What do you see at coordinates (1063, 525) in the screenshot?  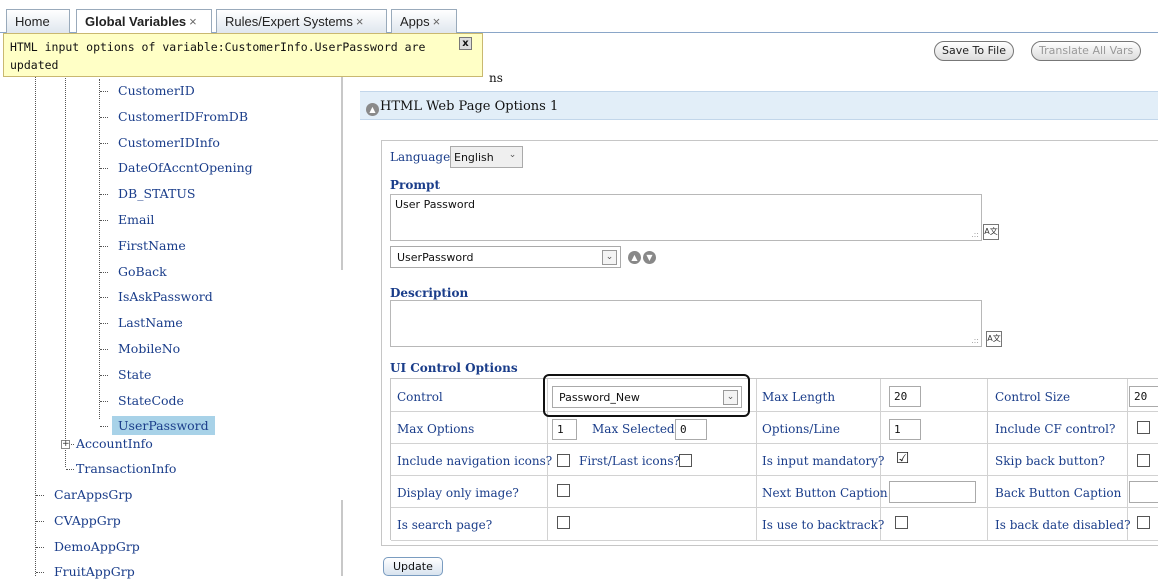 I see `back-date-label: Is back date disabled?` at bounding box center [1063, 525].